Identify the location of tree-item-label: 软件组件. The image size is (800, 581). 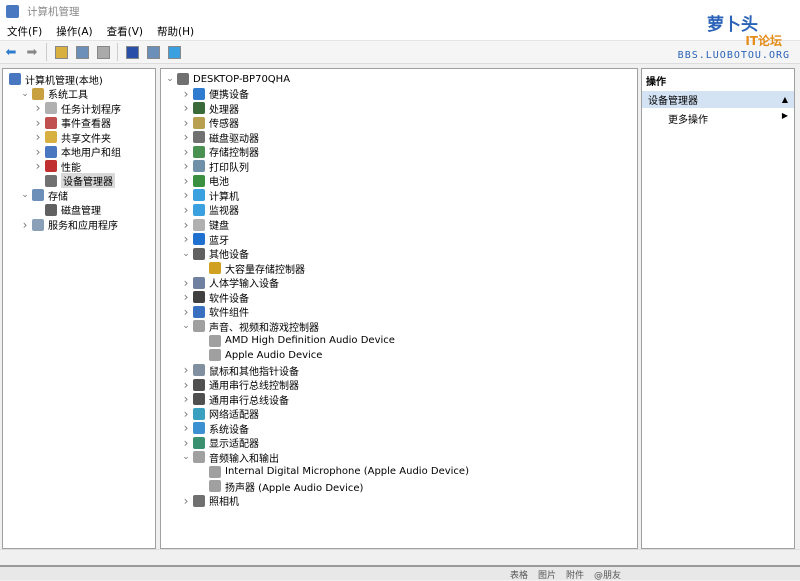
(229, 314).